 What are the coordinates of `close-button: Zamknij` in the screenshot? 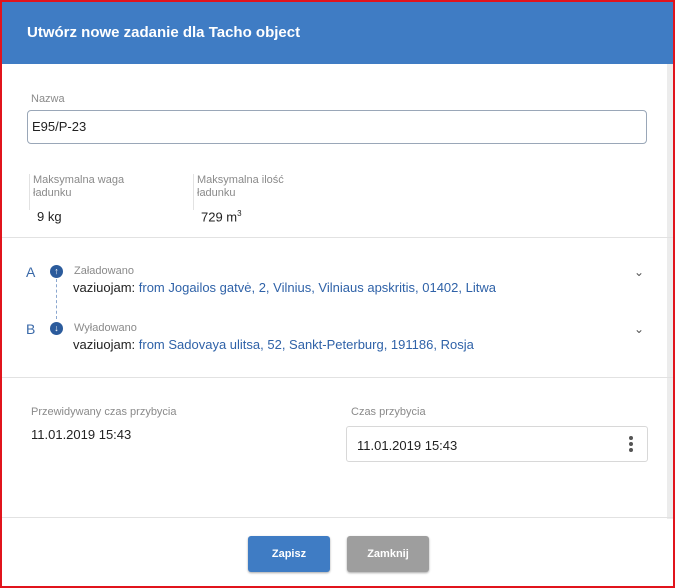 It's located at (388, 554).